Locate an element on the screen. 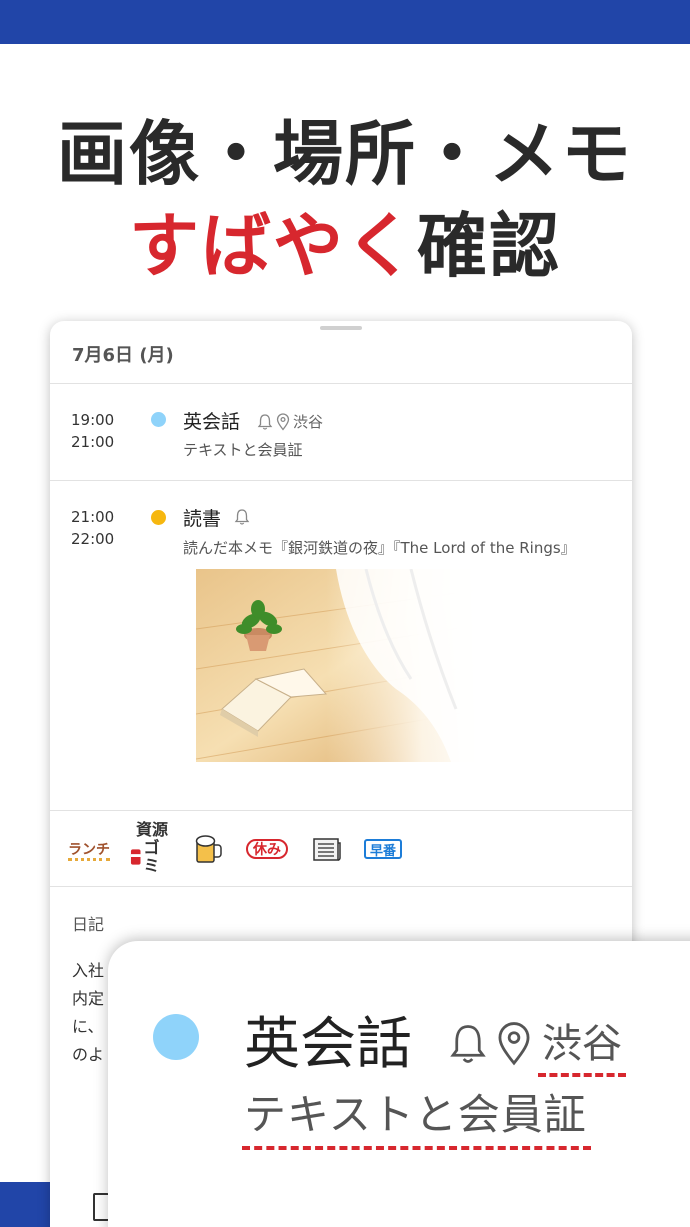 This screenshot has height=1227, width=690. diary-line: 入社 is located at coordinates (88, 970).